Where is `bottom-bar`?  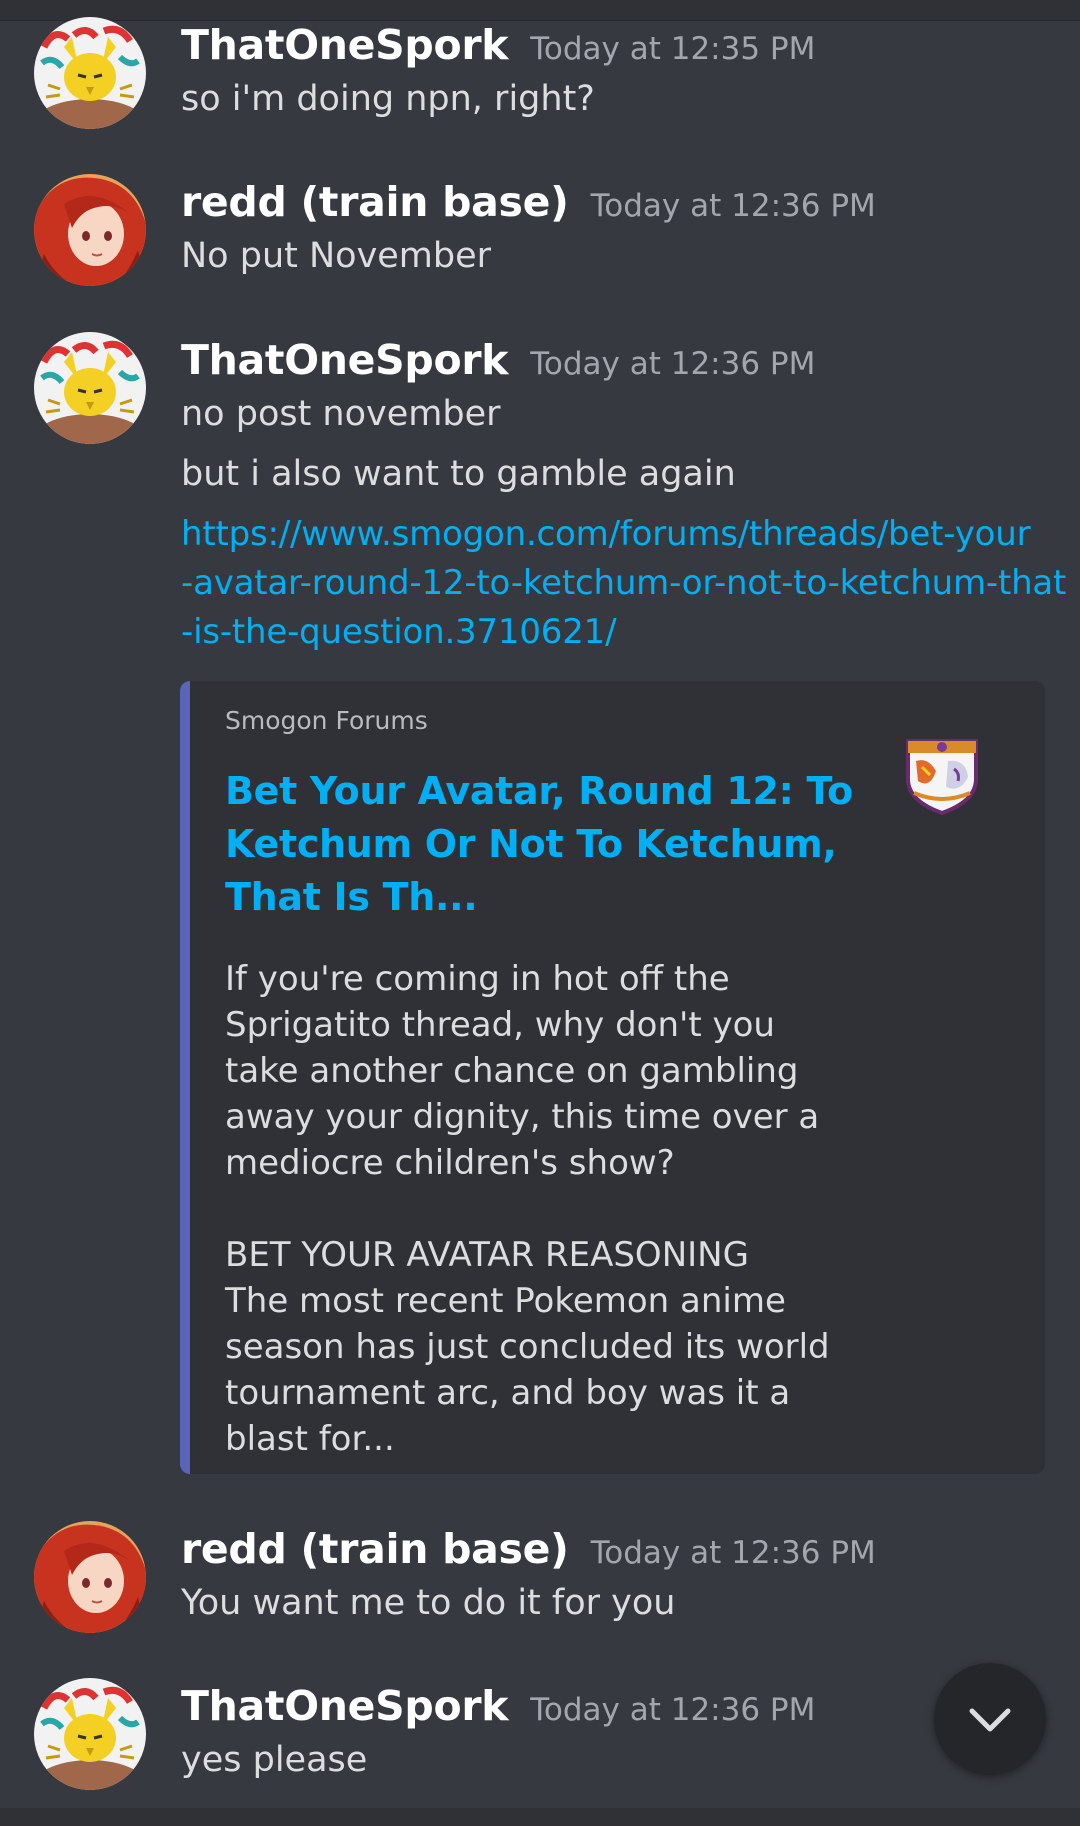
bottom-bar is located at coordinates (540, 1817).